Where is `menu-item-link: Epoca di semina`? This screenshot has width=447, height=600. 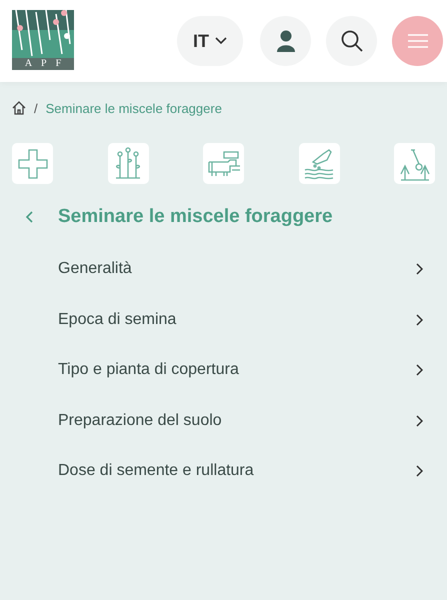 menu-item-link: Epoca di semina is located at coordinates (117, 319).